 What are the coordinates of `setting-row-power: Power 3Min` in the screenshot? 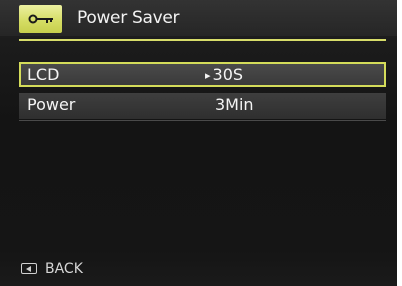 It's located at (202, 107).